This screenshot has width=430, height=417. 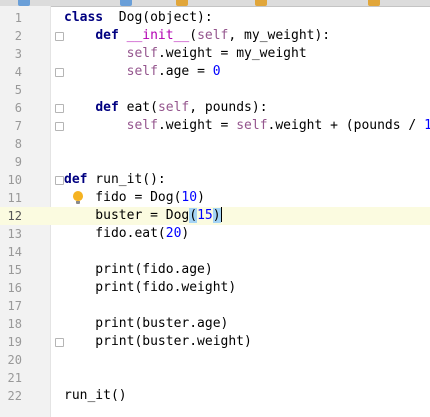 What do you see at coordinates (14, 270) in the screenshot?
I see `line-number: 15` at bounding box center [14, 270].